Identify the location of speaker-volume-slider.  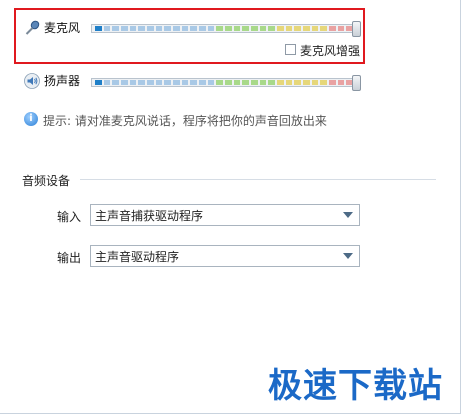
(356, 83).